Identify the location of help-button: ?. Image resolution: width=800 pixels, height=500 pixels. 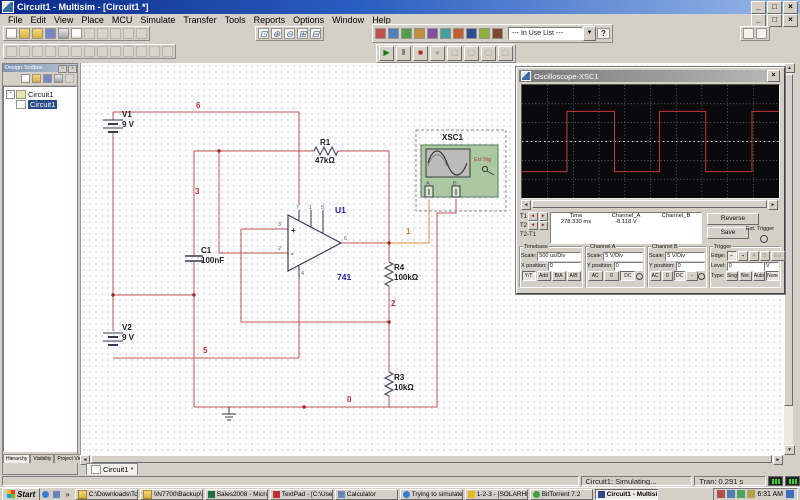
(603, 33).